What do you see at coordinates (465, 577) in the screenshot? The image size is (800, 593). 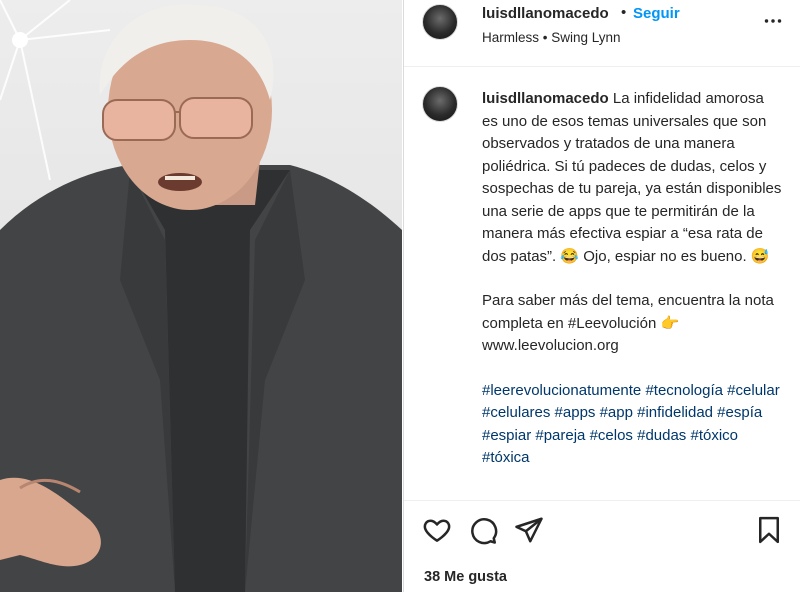 I see `likes-count: 38 Me gusta` at bounding box center [465, 577].